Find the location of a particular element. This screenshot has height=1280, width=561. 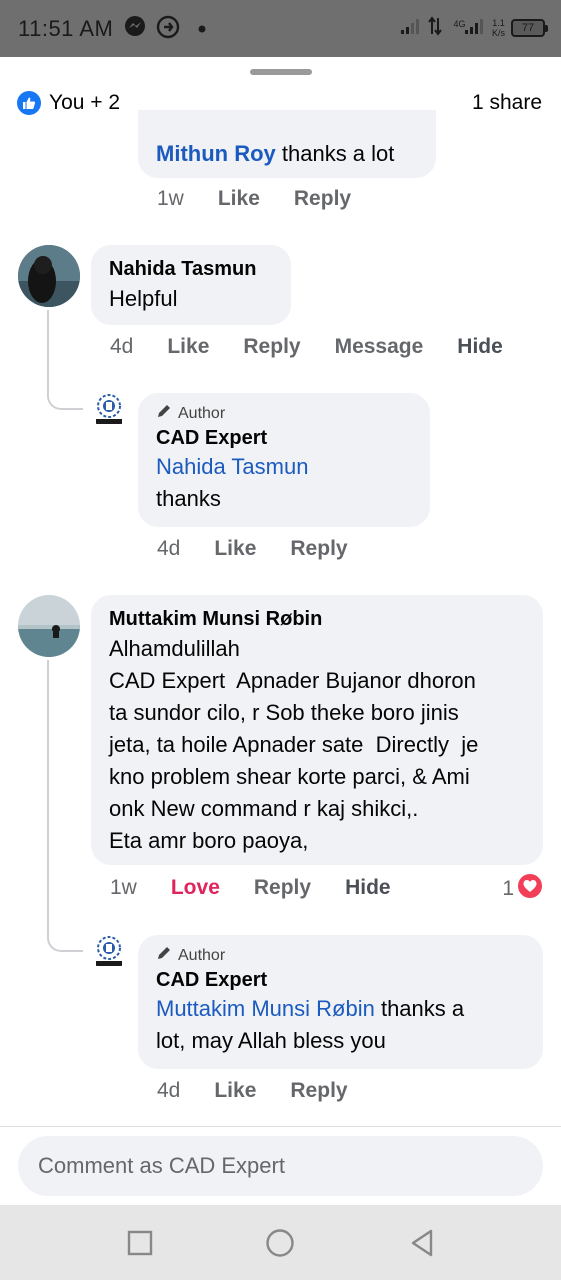

love-reaction-icon is located at coordinates (530, 889).